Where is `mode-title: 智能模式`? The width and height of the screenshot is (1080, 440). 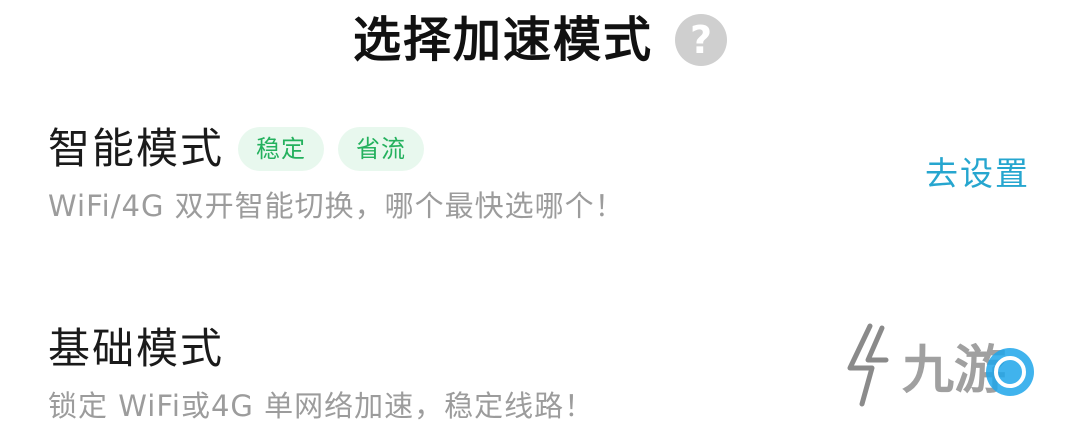
mode-title: 智能模式 is located at coordinates (136, 148).